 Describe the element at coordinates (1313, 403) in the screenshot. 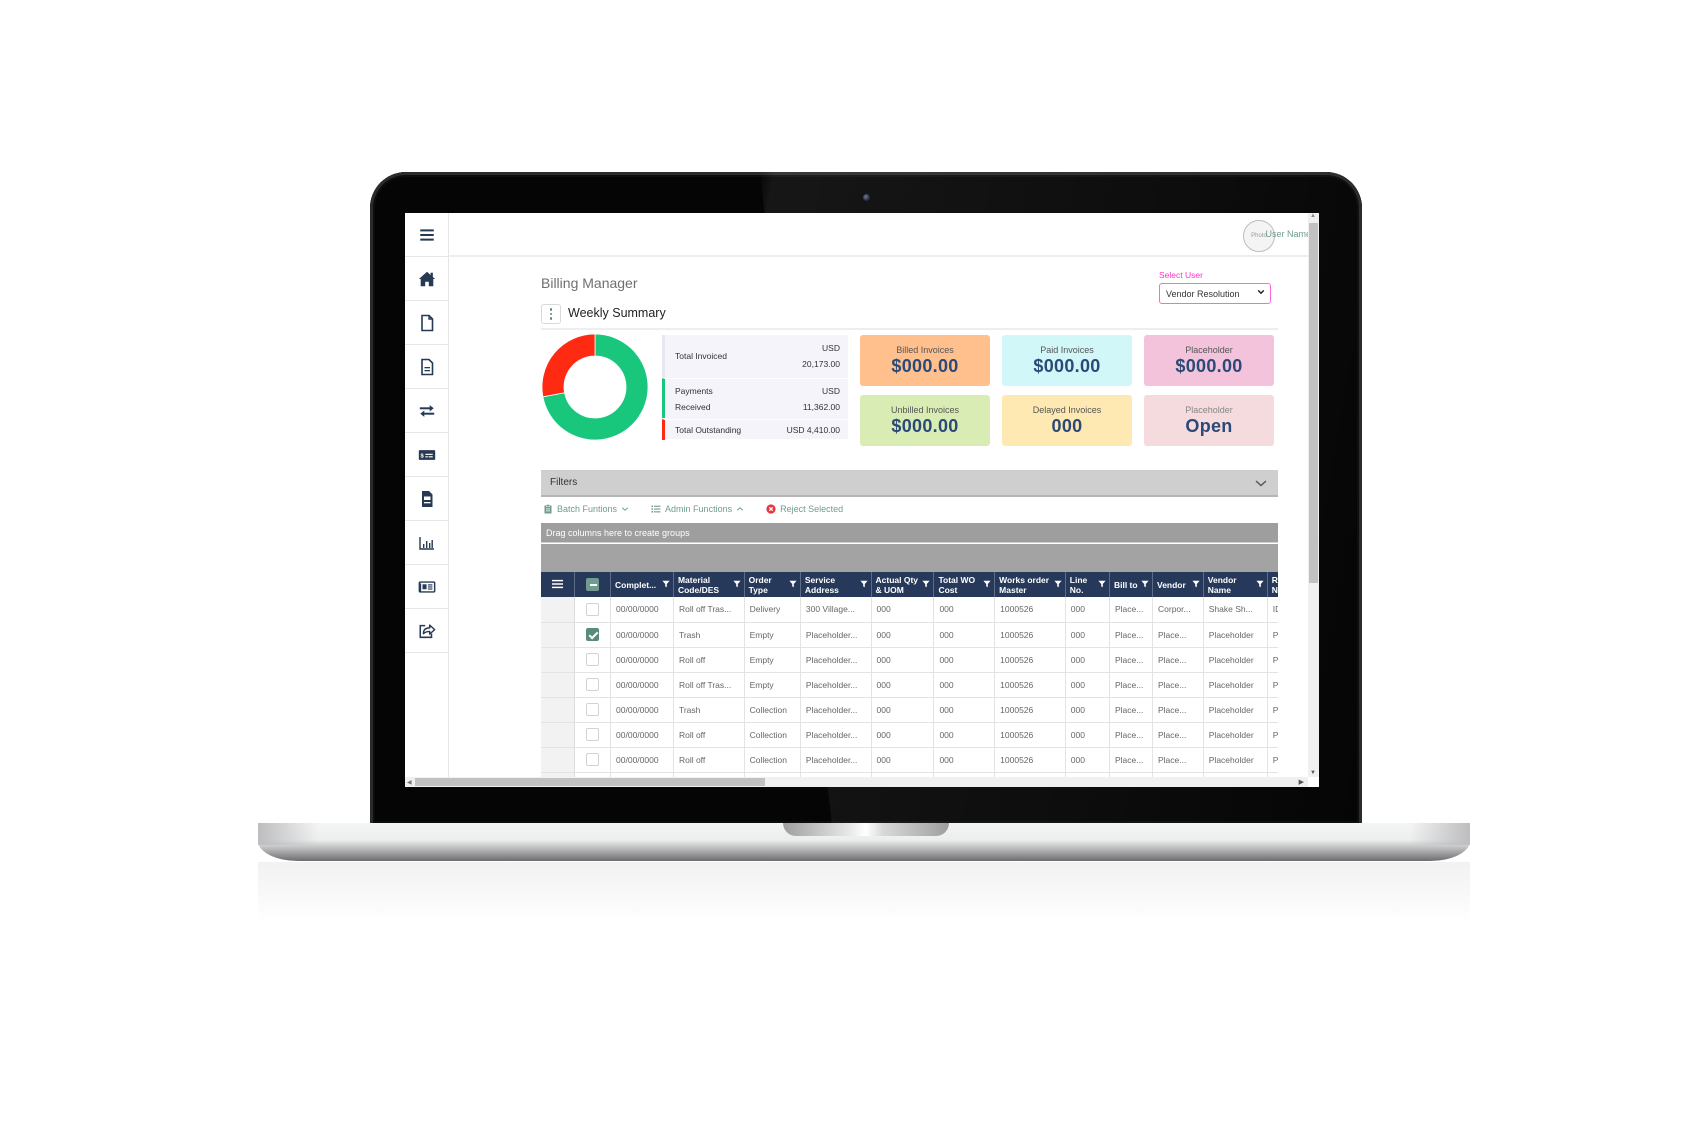

I see `vertical-scroll-thumb` at that location.